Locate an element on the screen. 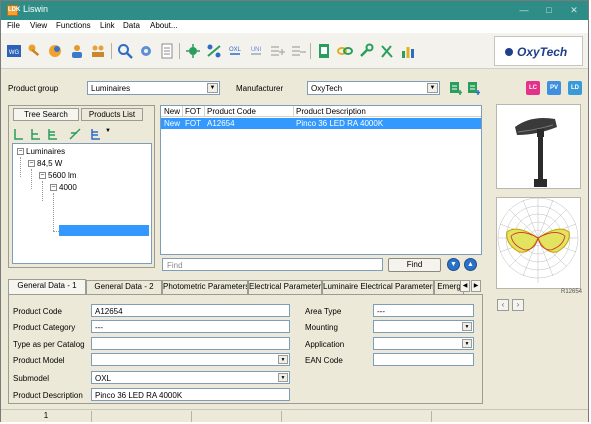  menu-link: Link is located at coordinates (107, 25).